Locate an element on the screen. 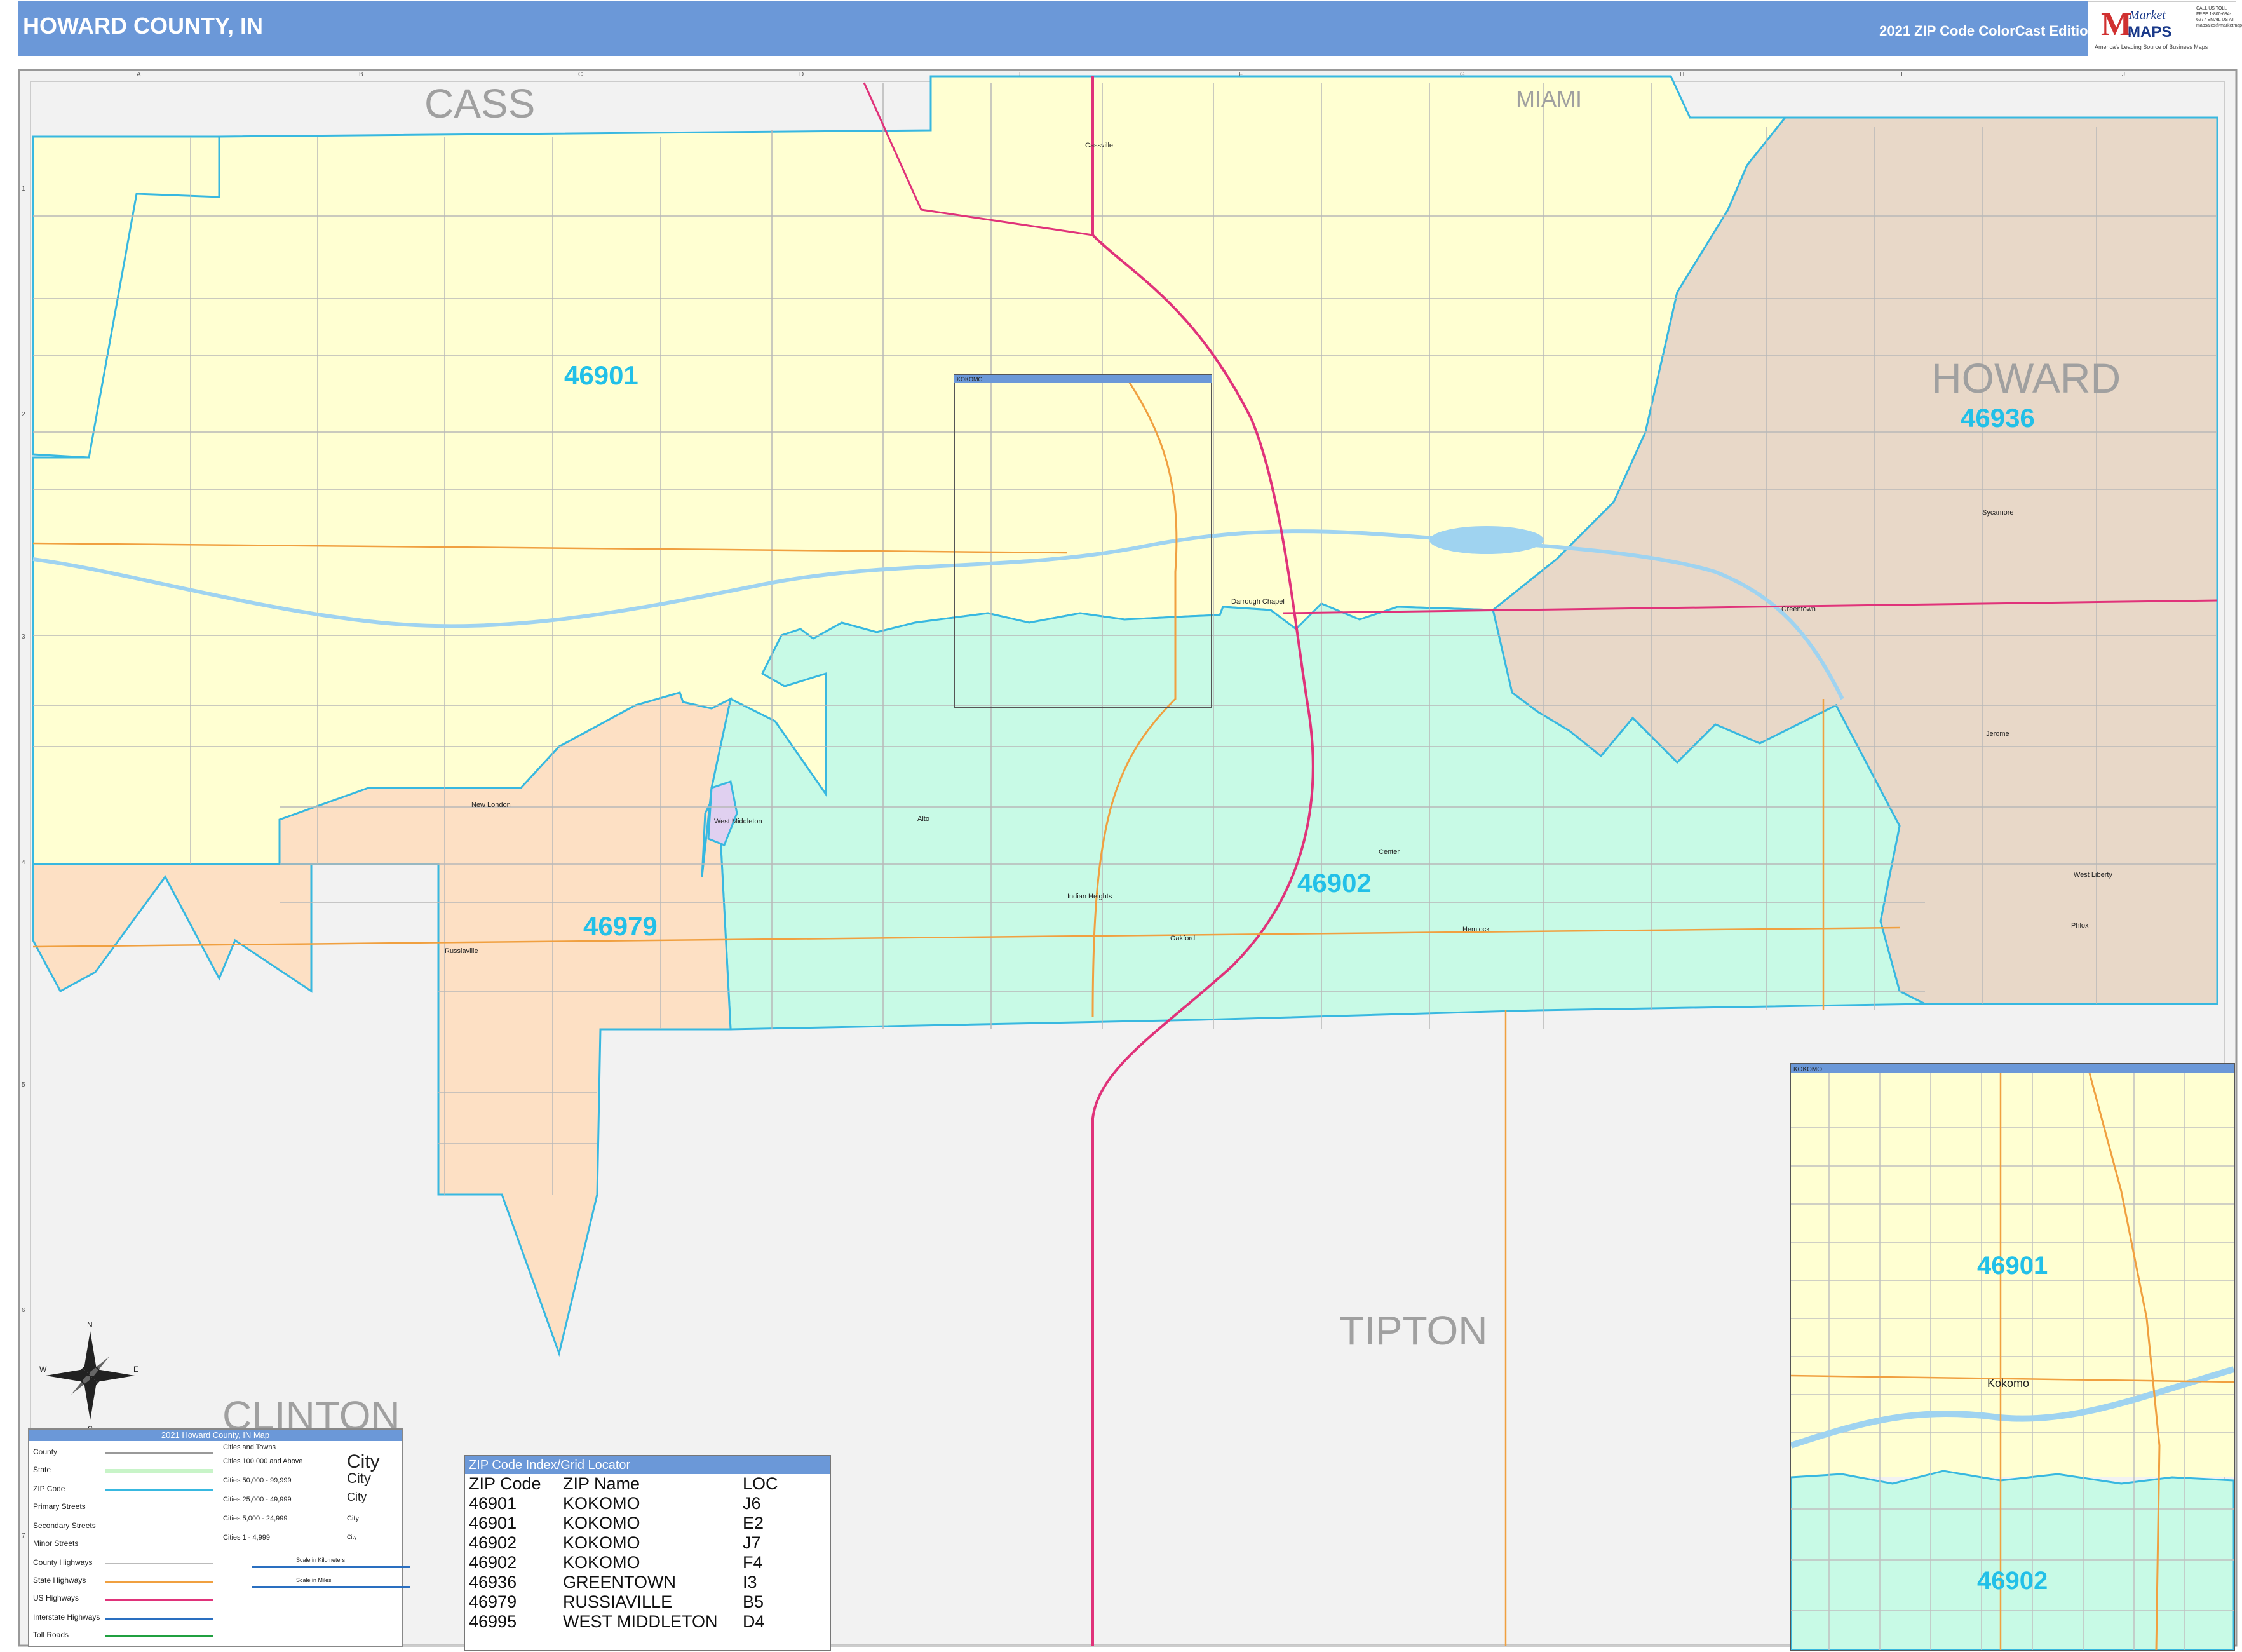 This screenshot has width=2242, height=1652. inset-header is located at coordinates (2012, 1069).